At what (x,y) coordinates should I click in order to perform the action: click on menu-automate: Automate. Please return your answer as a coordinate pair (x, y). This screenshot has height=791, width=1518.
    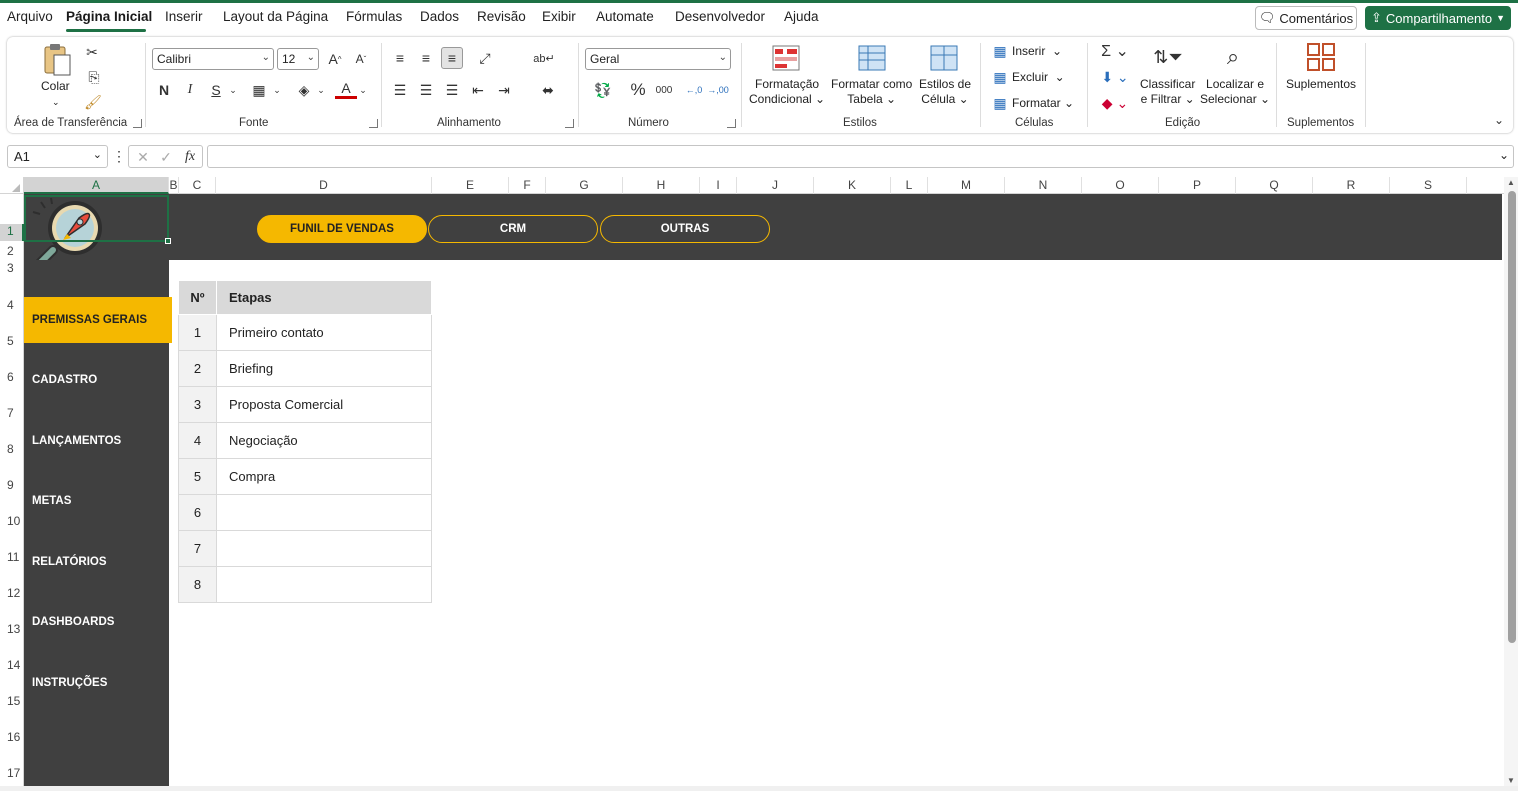
    Looking at the image, I should click on (625, 16).